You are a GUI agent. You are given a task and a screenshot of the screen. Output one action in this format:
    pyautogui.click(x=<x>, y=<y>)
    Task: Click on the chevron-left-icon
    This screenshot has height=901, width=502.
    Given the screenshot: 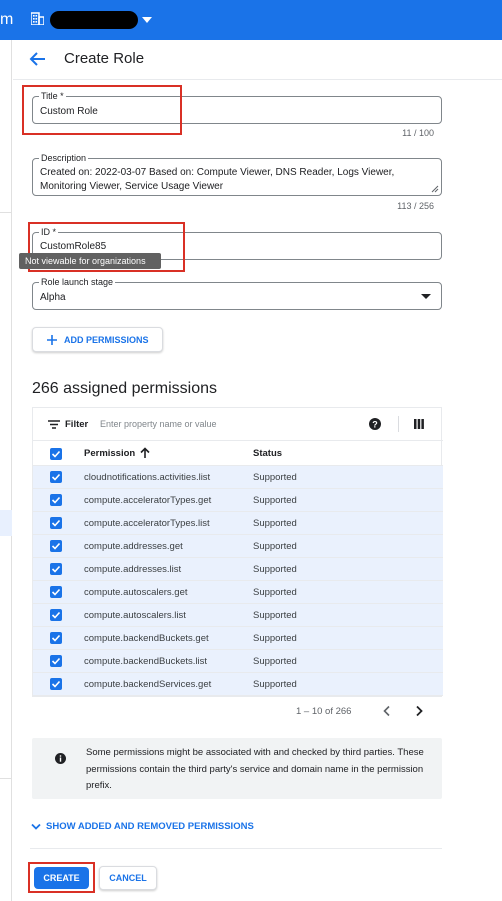 What is the action you would take?
    pyautogui.click(x=387, y=711)
    